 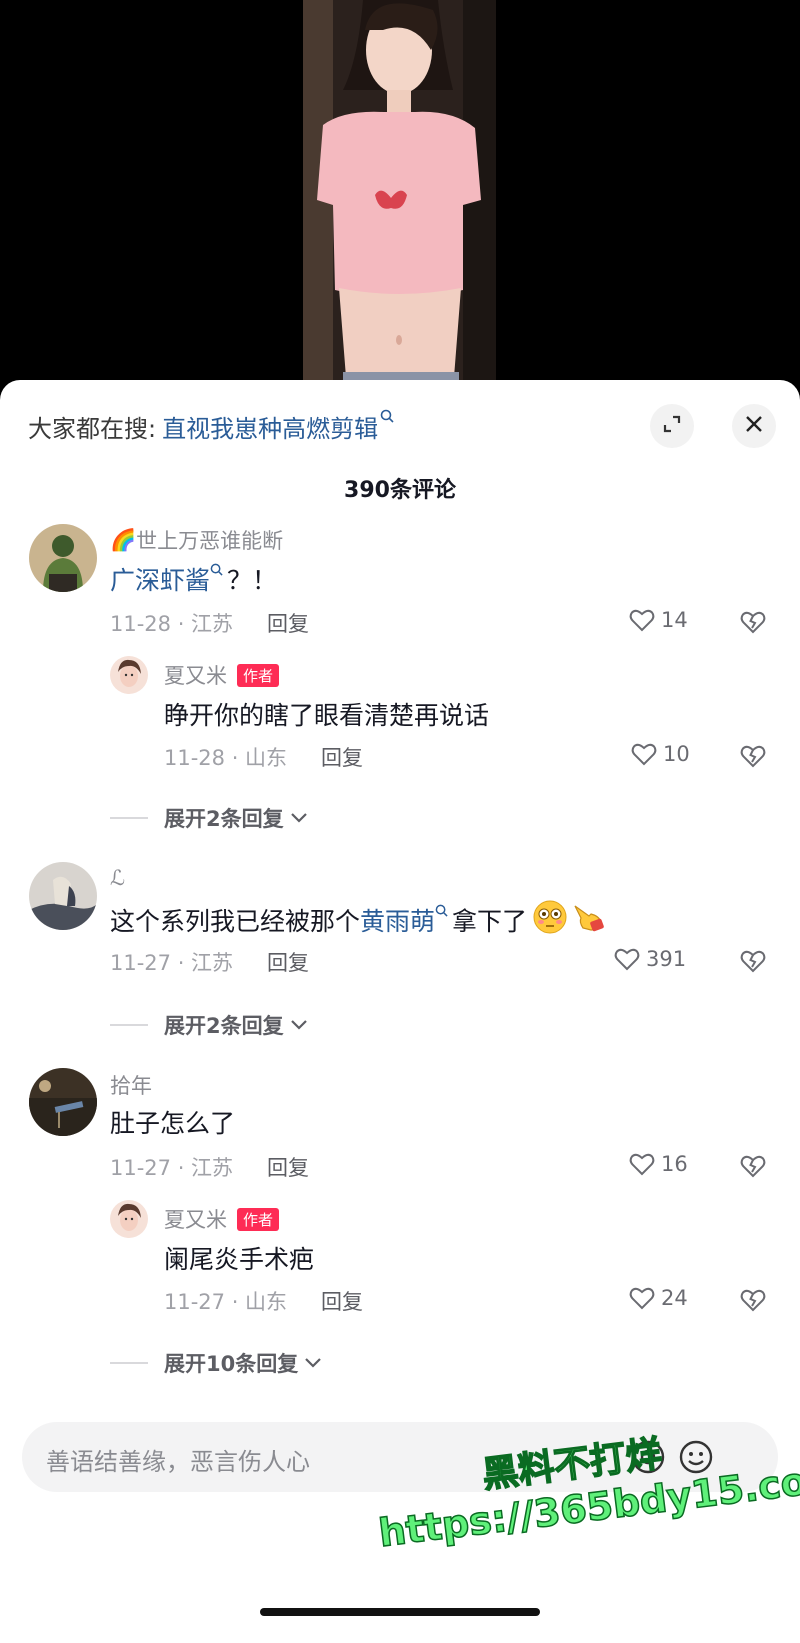 What do you see at coordinates (231, 1364) in the screenshot?
I see `expand-replies-label: 展开10条回复` at bounding box center [231, 1364].